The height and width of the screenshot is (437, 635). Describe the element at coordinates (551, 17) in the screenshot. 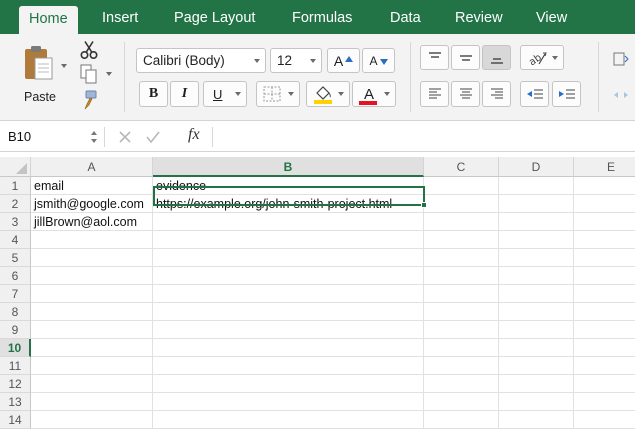

I see `tab-view: View` at that location.